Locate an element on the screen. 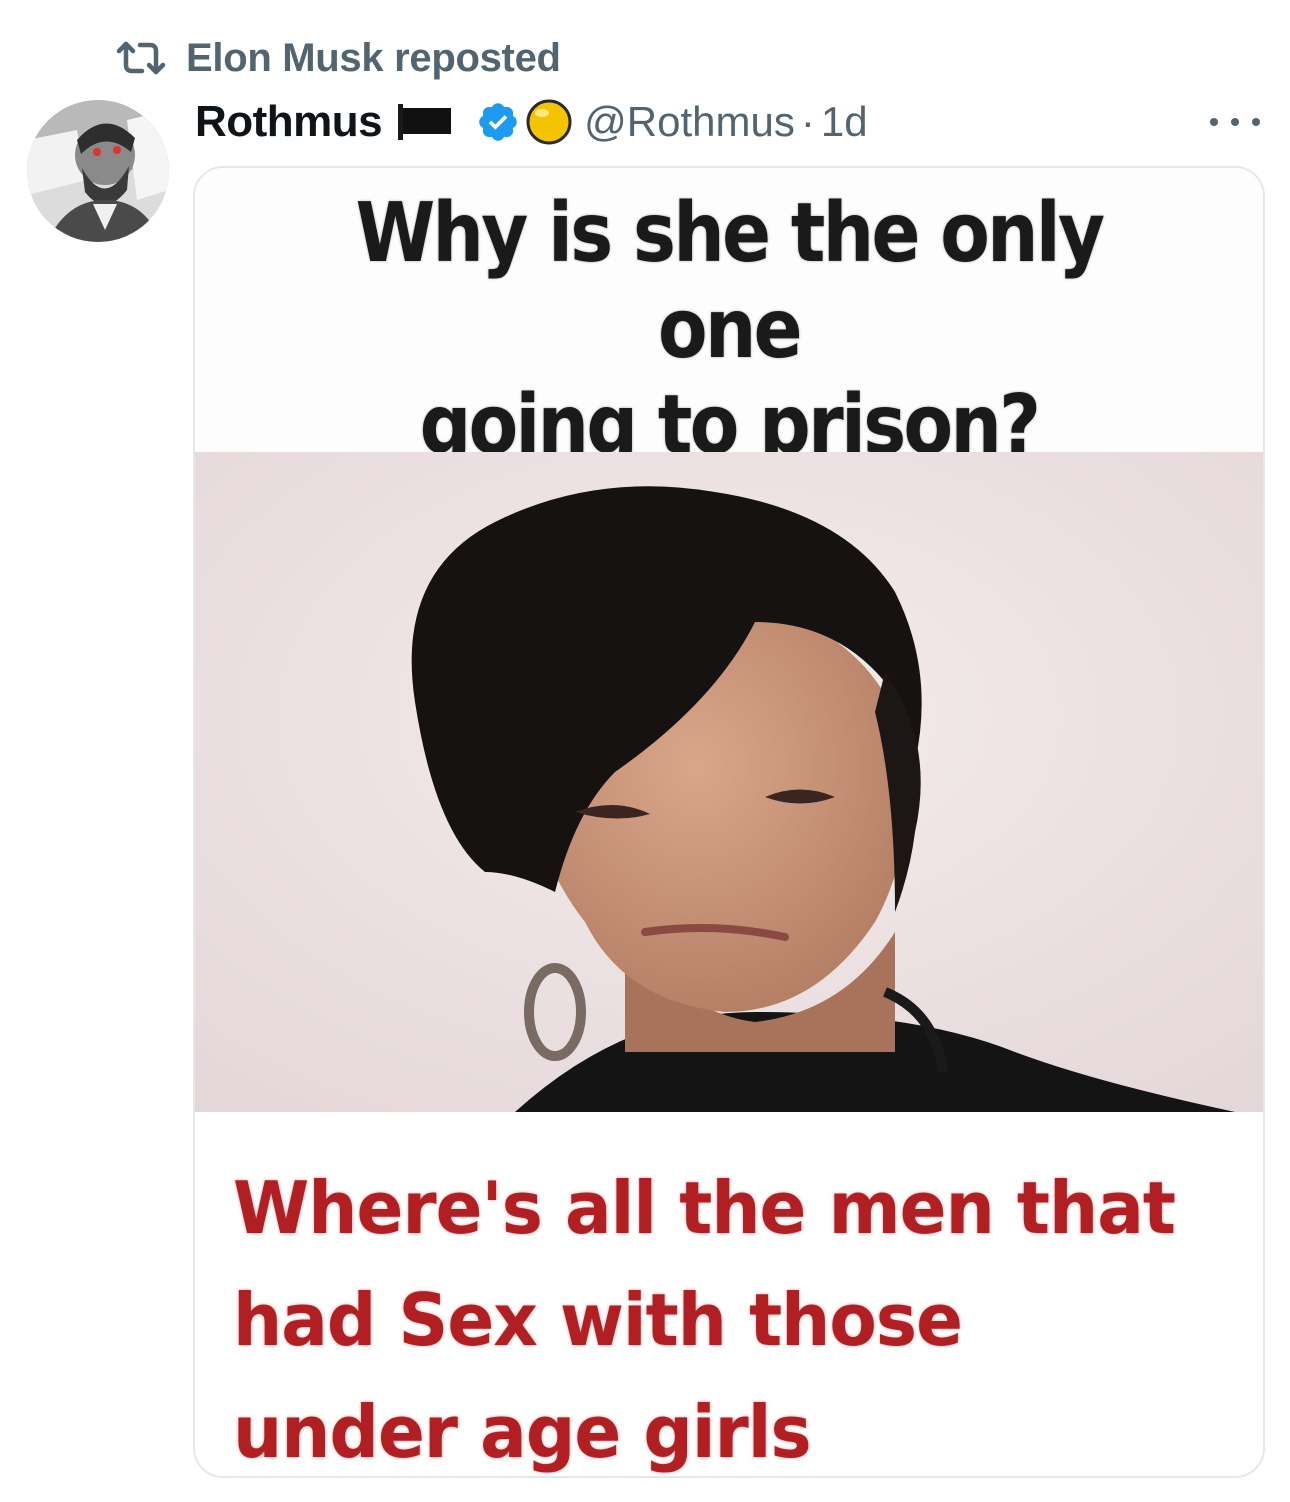 The height and width of the screenshot is (1502, 1290). meme-top-line: Why is she the only one is located at coordinates (730, 281).